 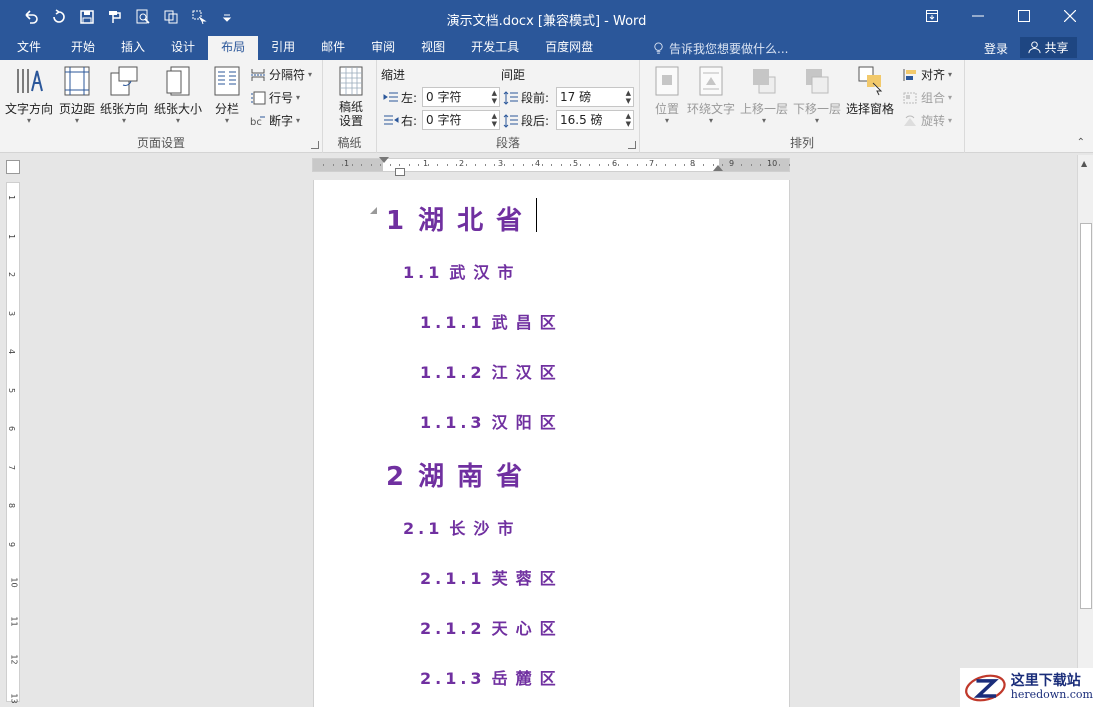 What do you see at coordinates (461, 120) in the screenshot?
I see `indent-right-input: 0 字符 ▲ ▼` at bounding box center [461, 120].